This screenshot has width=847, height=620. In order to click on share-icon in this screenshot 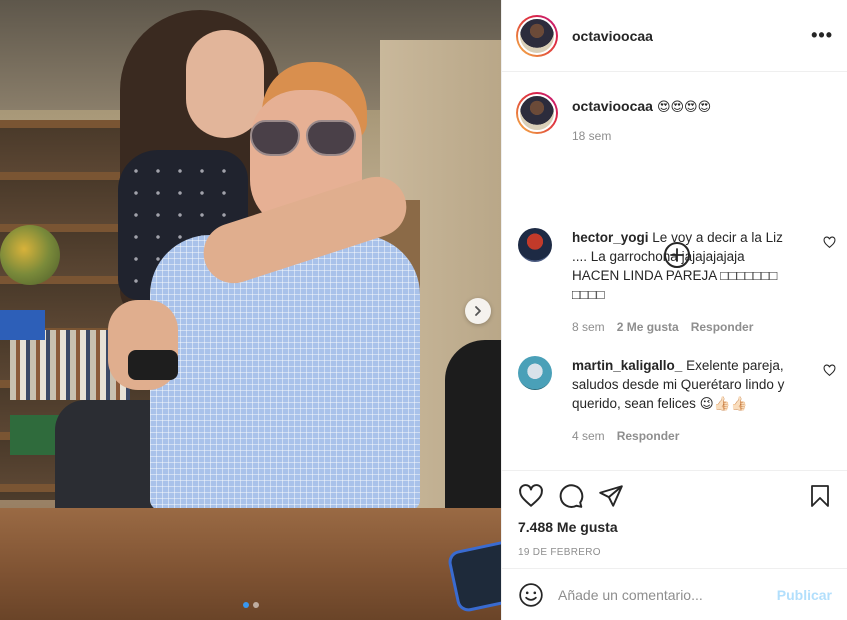, I will do `click(611, 496)`.